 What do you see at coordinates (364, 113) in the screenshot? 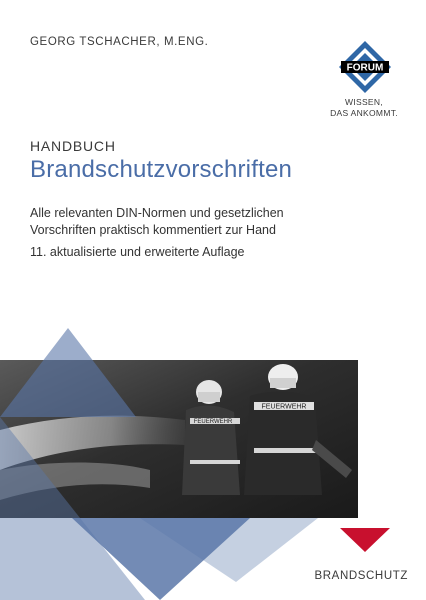
I see `tagline-line-2: DAS ANKOMMT.` at bounding box center [364, 113].